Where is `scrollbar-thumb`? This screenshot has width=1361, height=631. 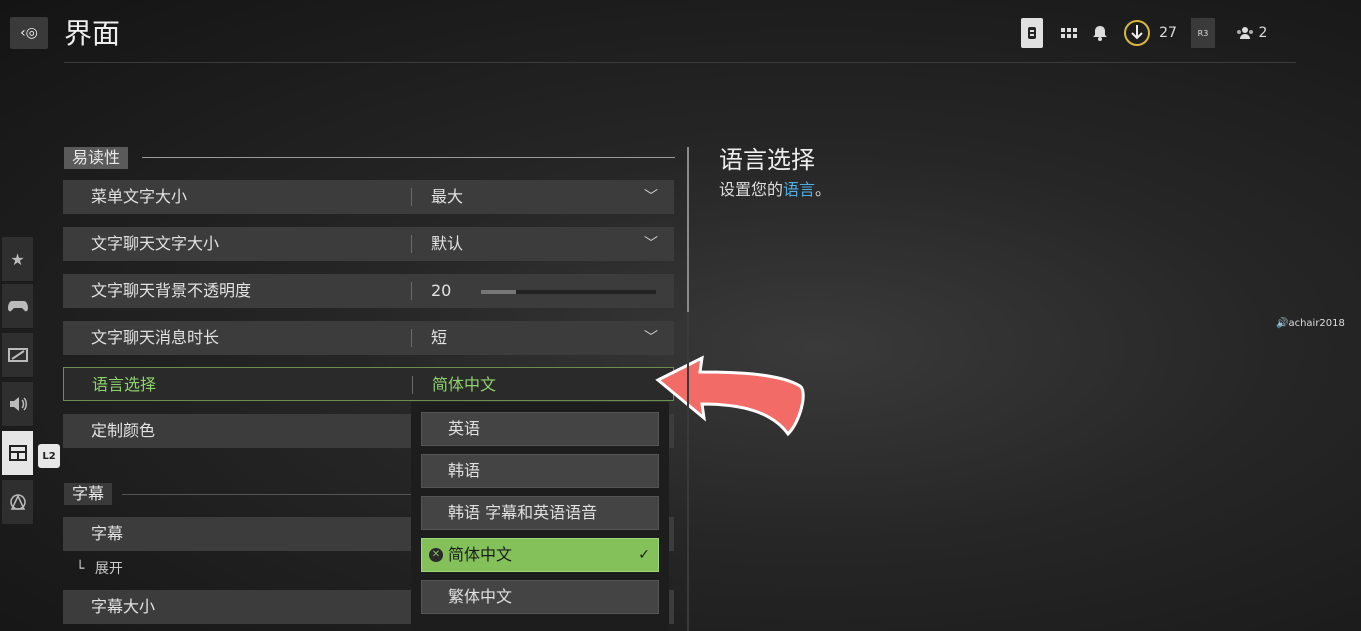
scrollbar-thumb is located at coordinates (688, 229).